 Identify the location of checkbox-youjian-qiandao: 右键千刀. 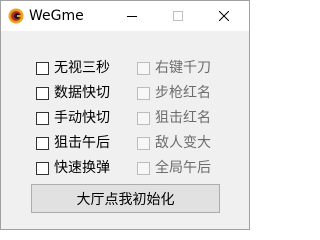
(174, 68).